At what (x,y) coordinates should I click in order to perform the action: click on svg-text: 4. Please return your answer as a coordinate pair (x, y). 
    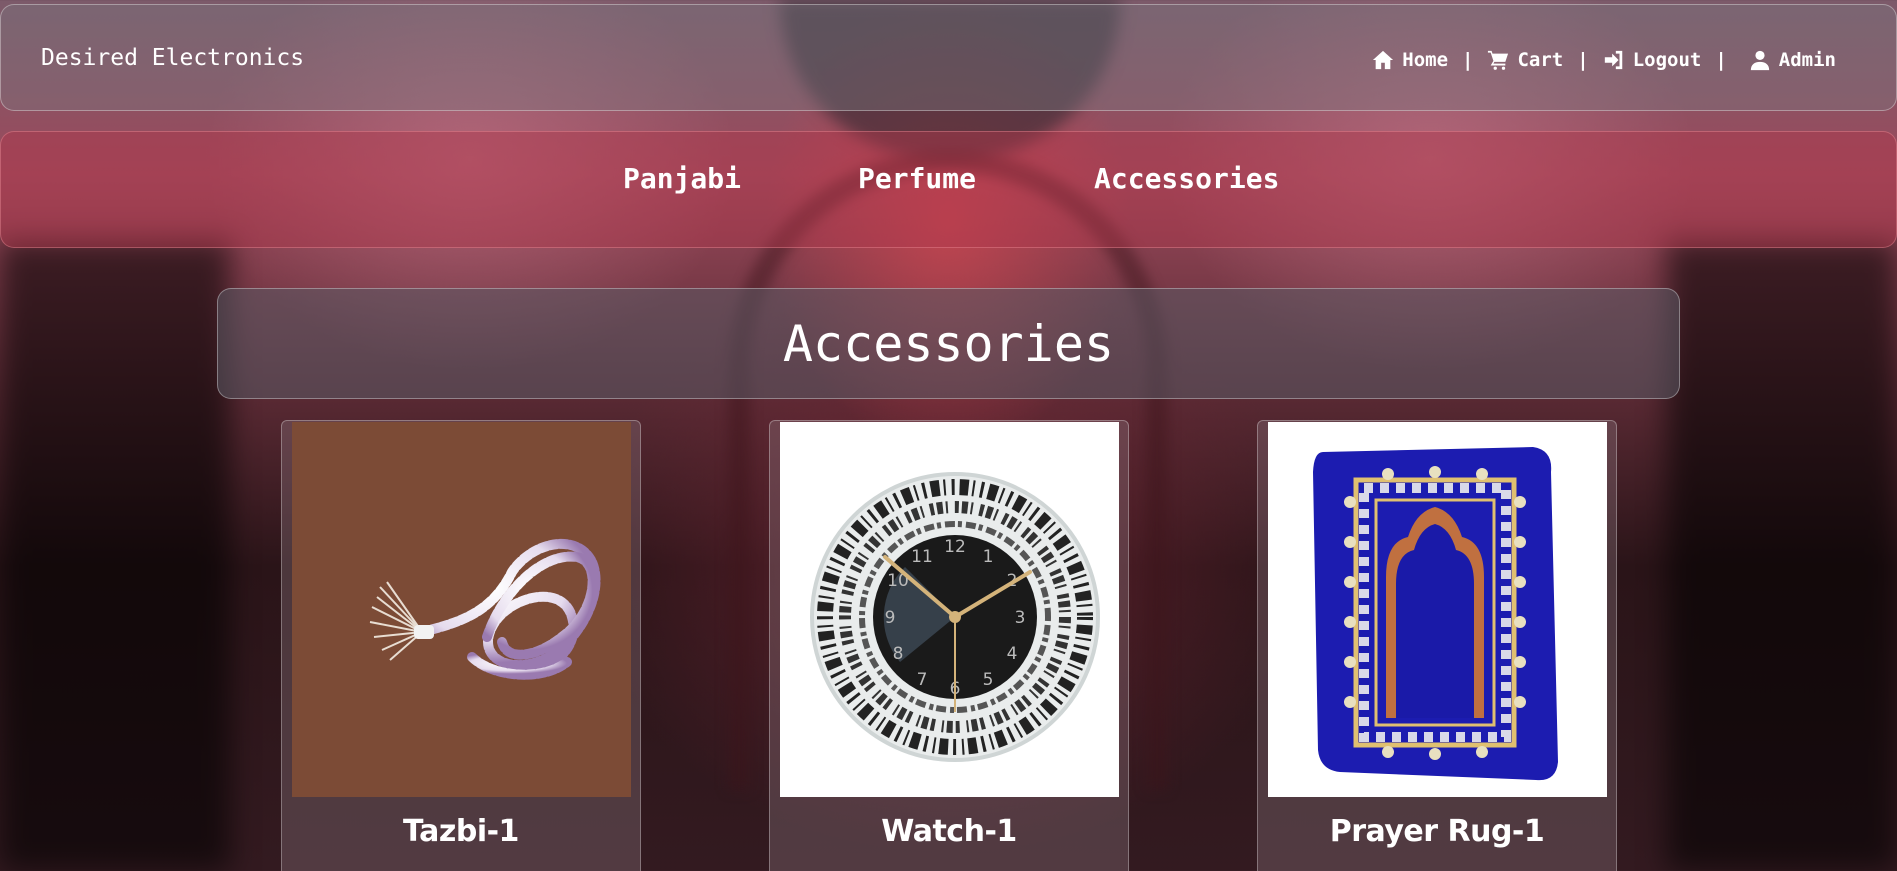
    Looking at the image, I should click on (1012, 654).